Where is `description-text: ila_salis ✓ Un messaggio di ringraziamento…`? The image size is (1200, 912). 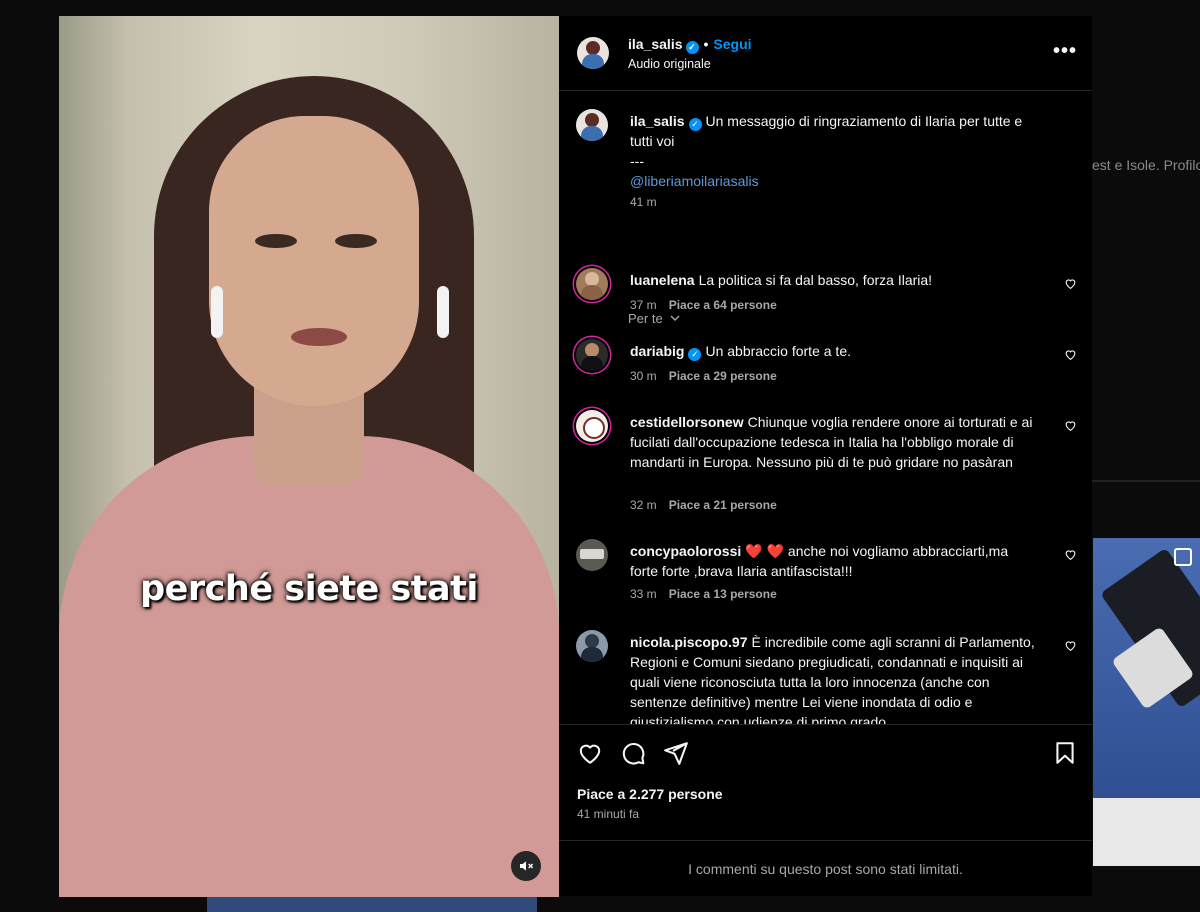
description-text: ila_salis ✓ Un messaggio di ringraziamento… is located at coordinates (835, 151).